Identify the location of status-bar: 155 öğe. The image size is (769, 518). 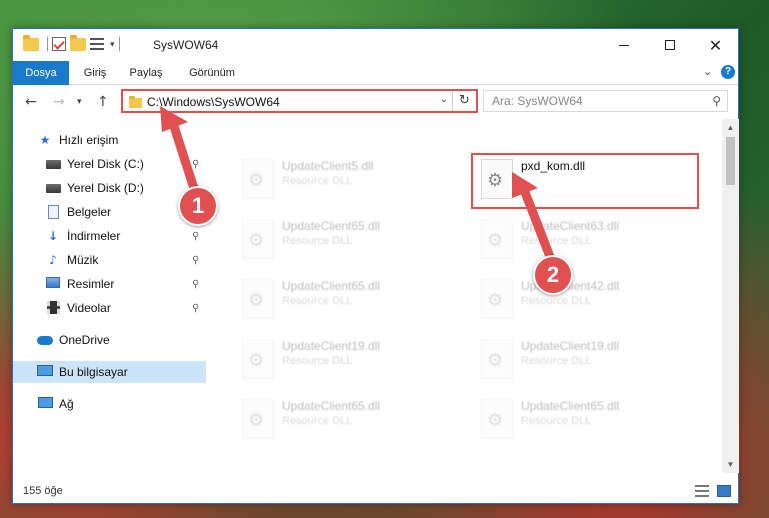
(375, 491).